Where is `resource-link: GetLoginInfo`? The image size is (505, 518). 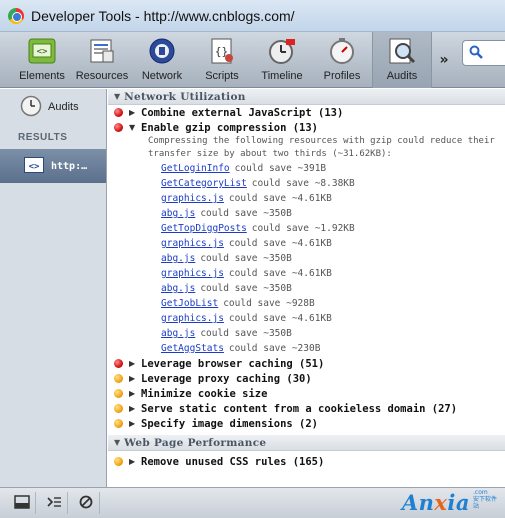 resource-link: GetLoginInfo is located at coordinates (195, 168).